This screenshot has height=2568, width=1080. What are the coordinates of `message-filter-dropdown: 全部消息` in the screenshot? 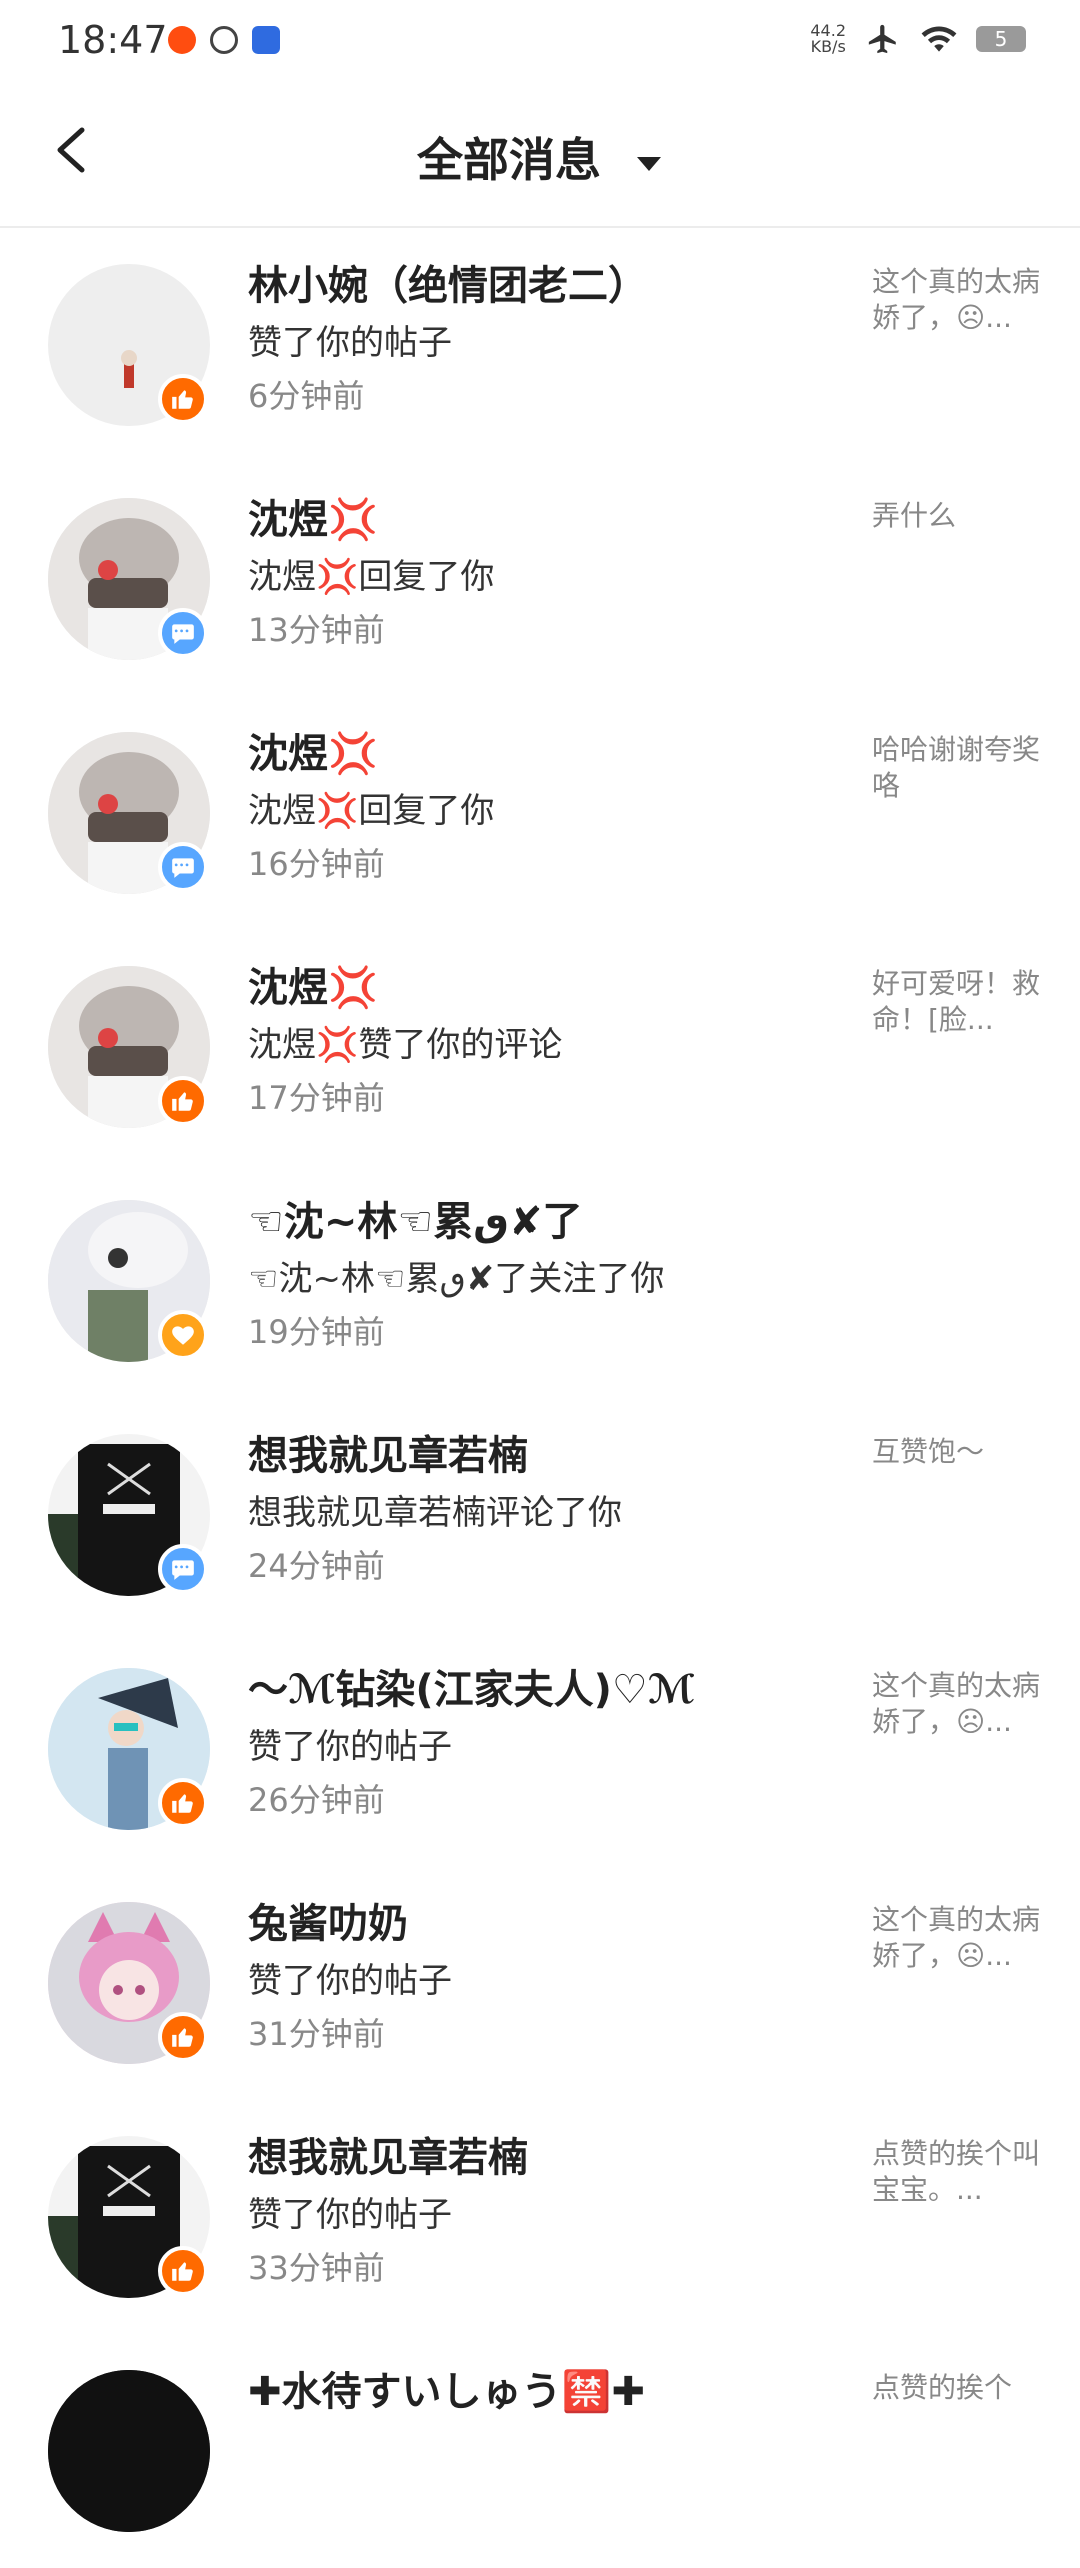 It's located at (540, 157).